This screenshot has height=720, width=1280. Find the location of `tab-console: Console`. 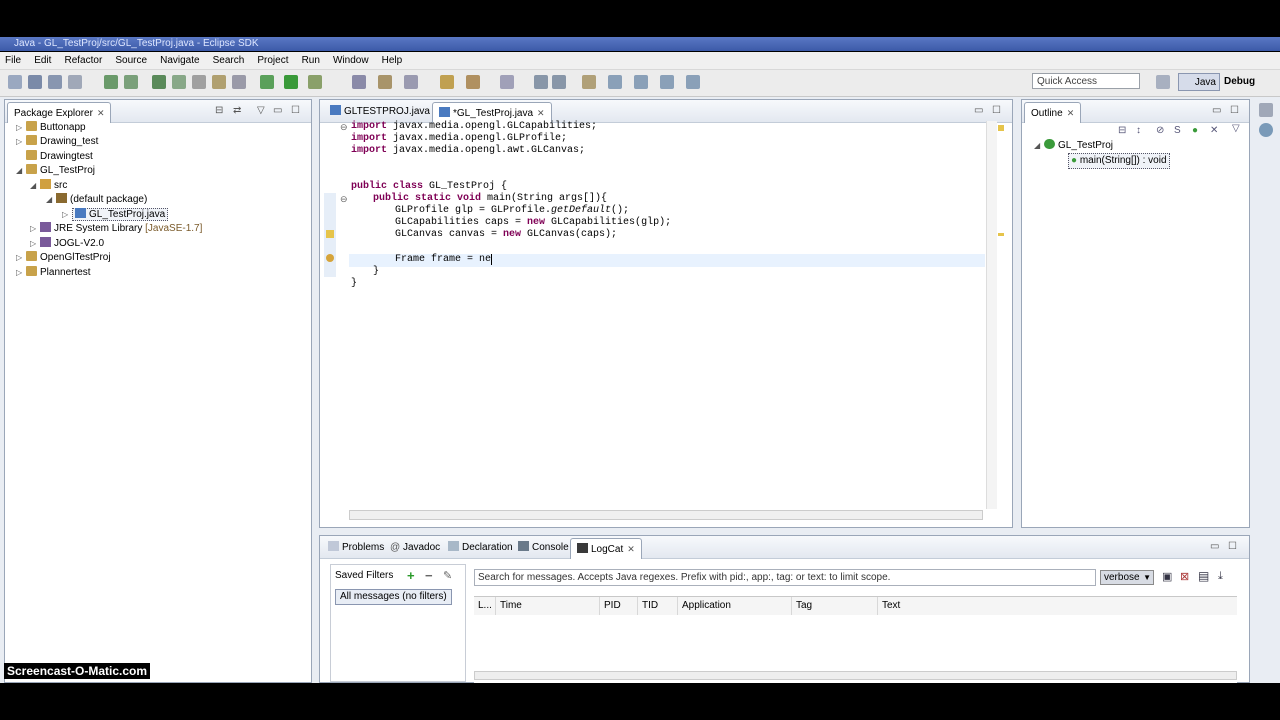

tab-console: Console is located at coordinates (543, 548).